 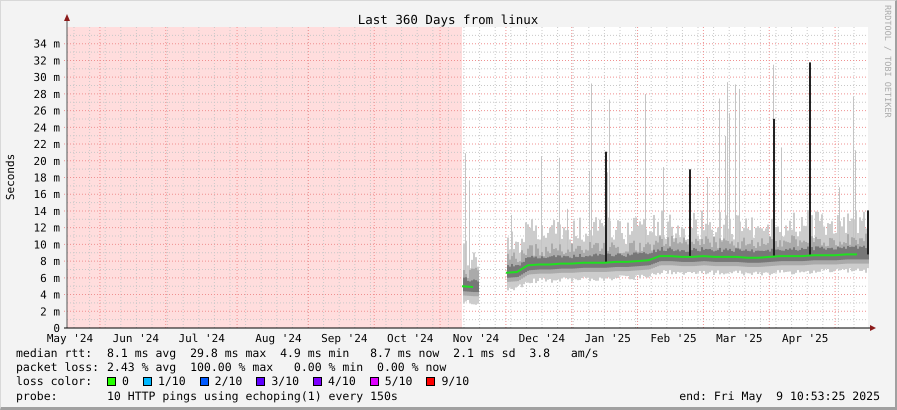 What do you see at coordinates (887, 61) in the screenshot?
I see `credit-text: RRDTOOL / TOBI OETIKER` at bounding box center [887, 61].